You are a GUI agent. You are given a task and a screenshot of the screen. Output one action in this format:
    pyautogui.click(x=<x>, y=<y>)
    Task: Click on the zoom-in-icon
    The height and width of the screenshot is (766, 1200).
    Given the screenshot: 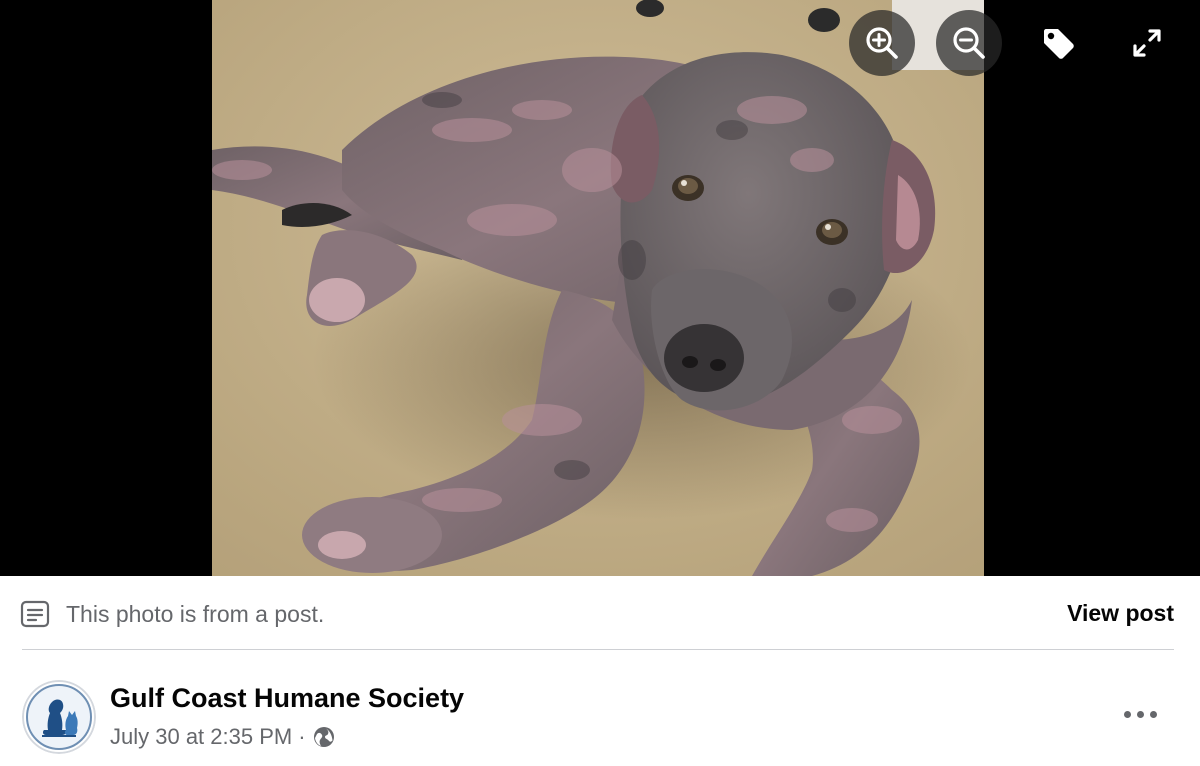 What is the action you would take?
    pyautogui.click(x=882, y=43)
    